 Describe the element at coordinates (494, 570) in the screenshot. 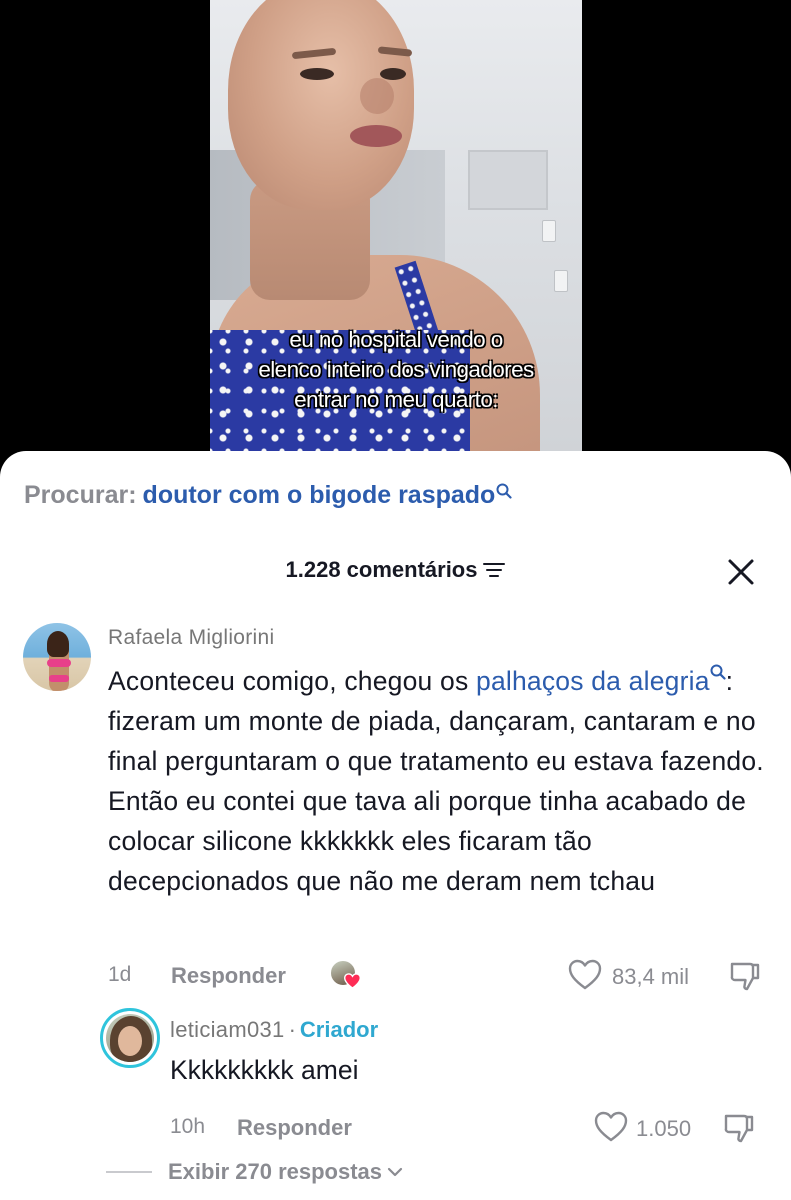

I see `sort-icon` at that location.